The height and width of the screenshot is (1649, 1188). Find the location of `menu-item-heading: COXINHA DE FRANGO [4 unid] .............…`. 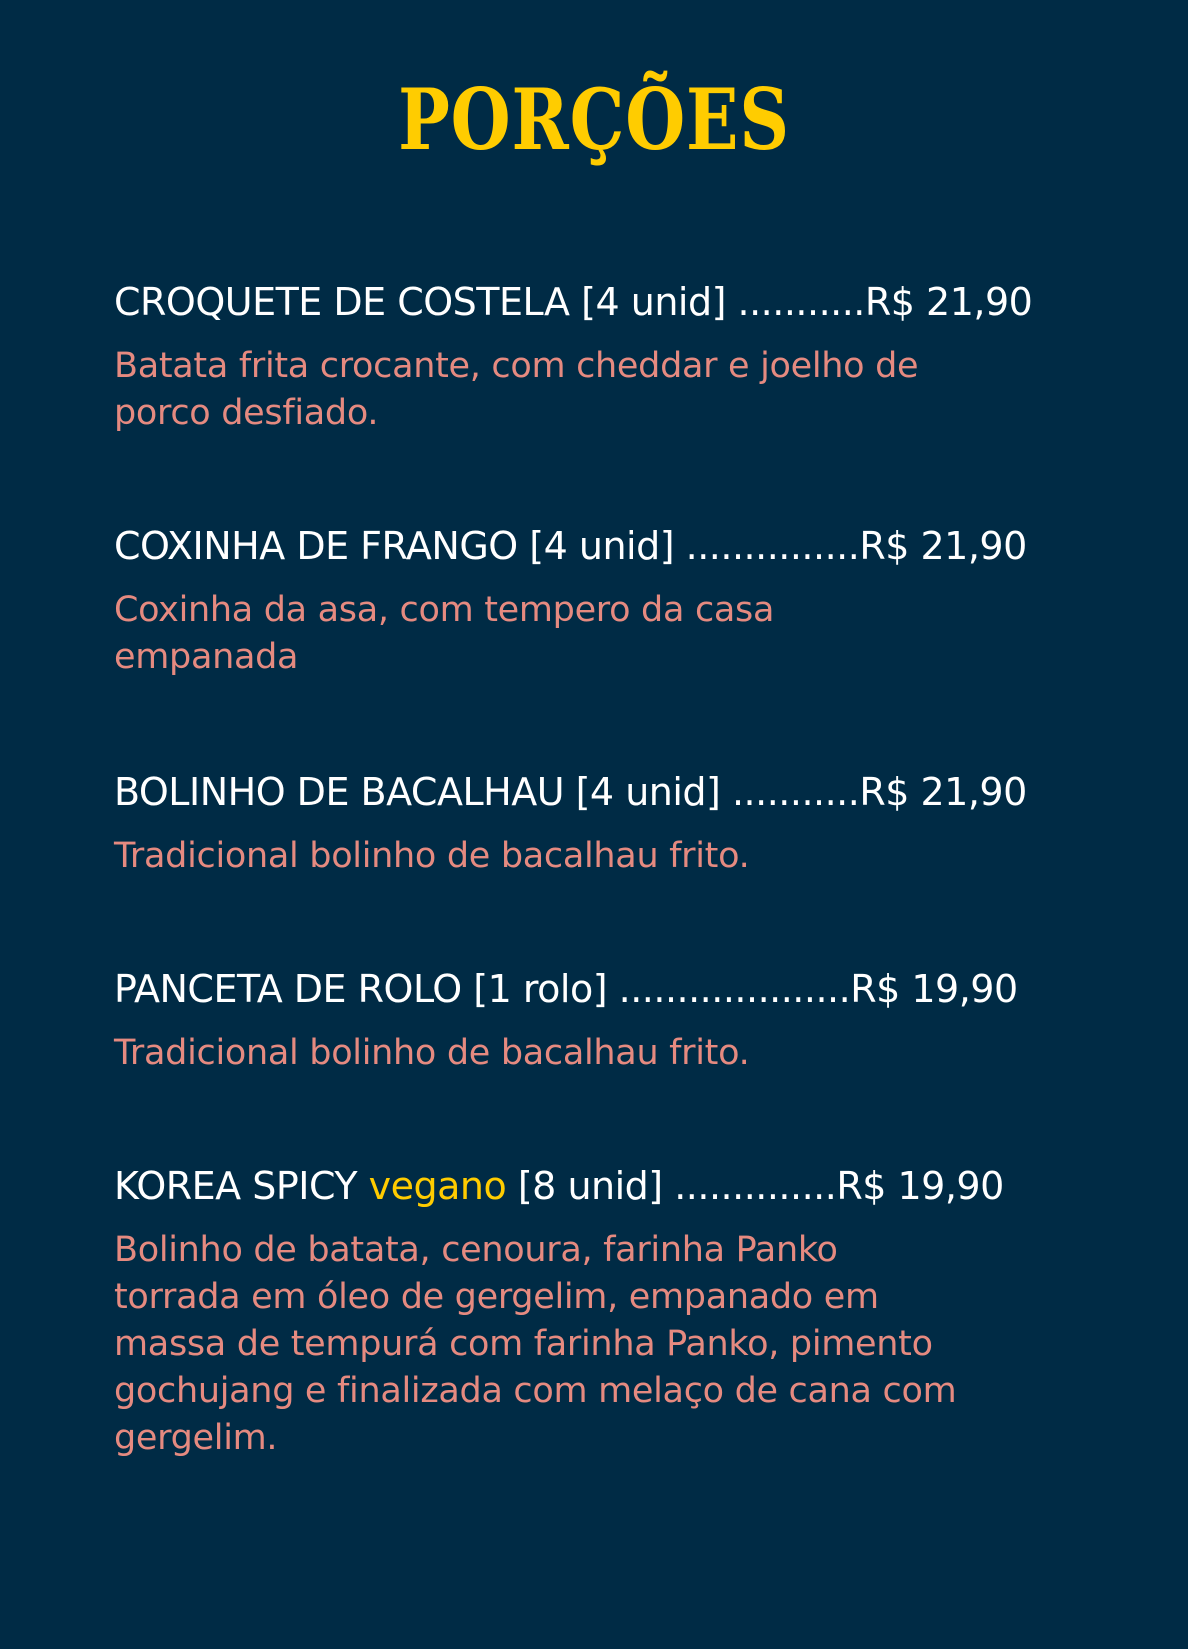

menu-item-heading: COXINHA DE FRANGO [4 unid] .............… is located at coordinates (594, 546).